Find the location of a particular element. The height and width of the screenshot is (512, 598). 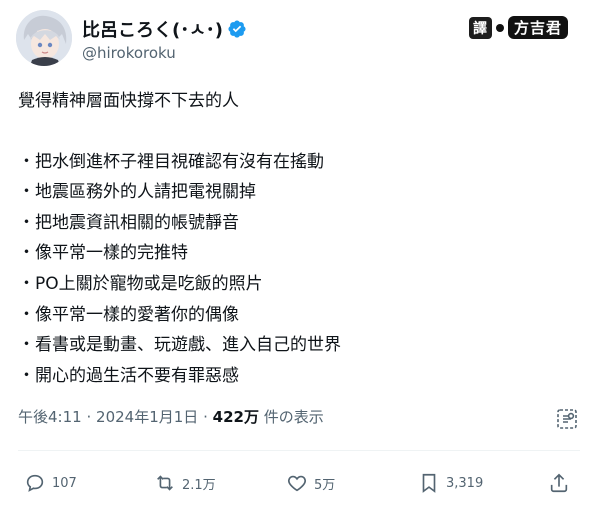

repost-button: 2.1万 is located at coordinates (185, 483).